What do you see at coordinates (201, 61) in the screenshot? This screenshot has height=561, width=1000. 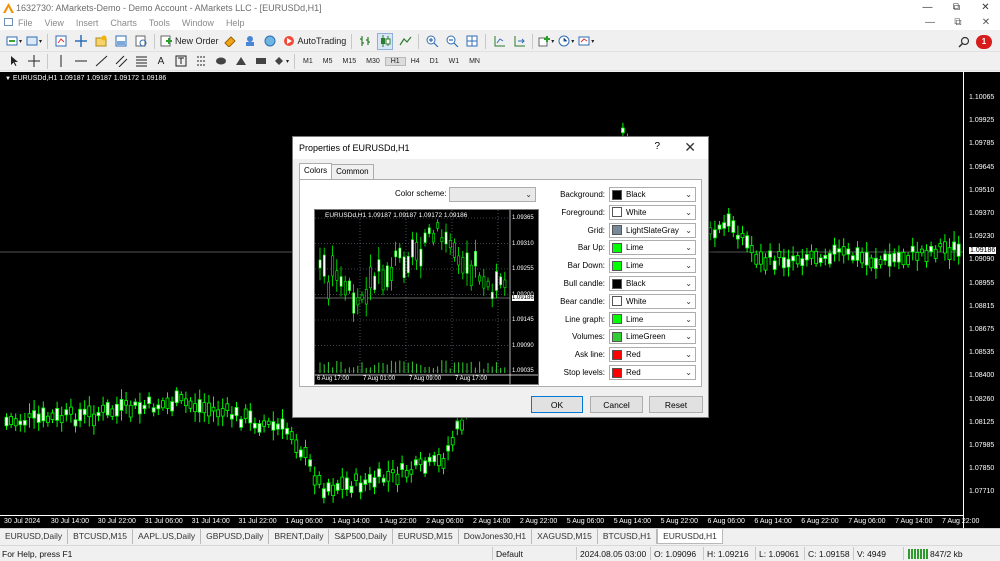 I see `arrows-icon` at bounding box center [201, 61].